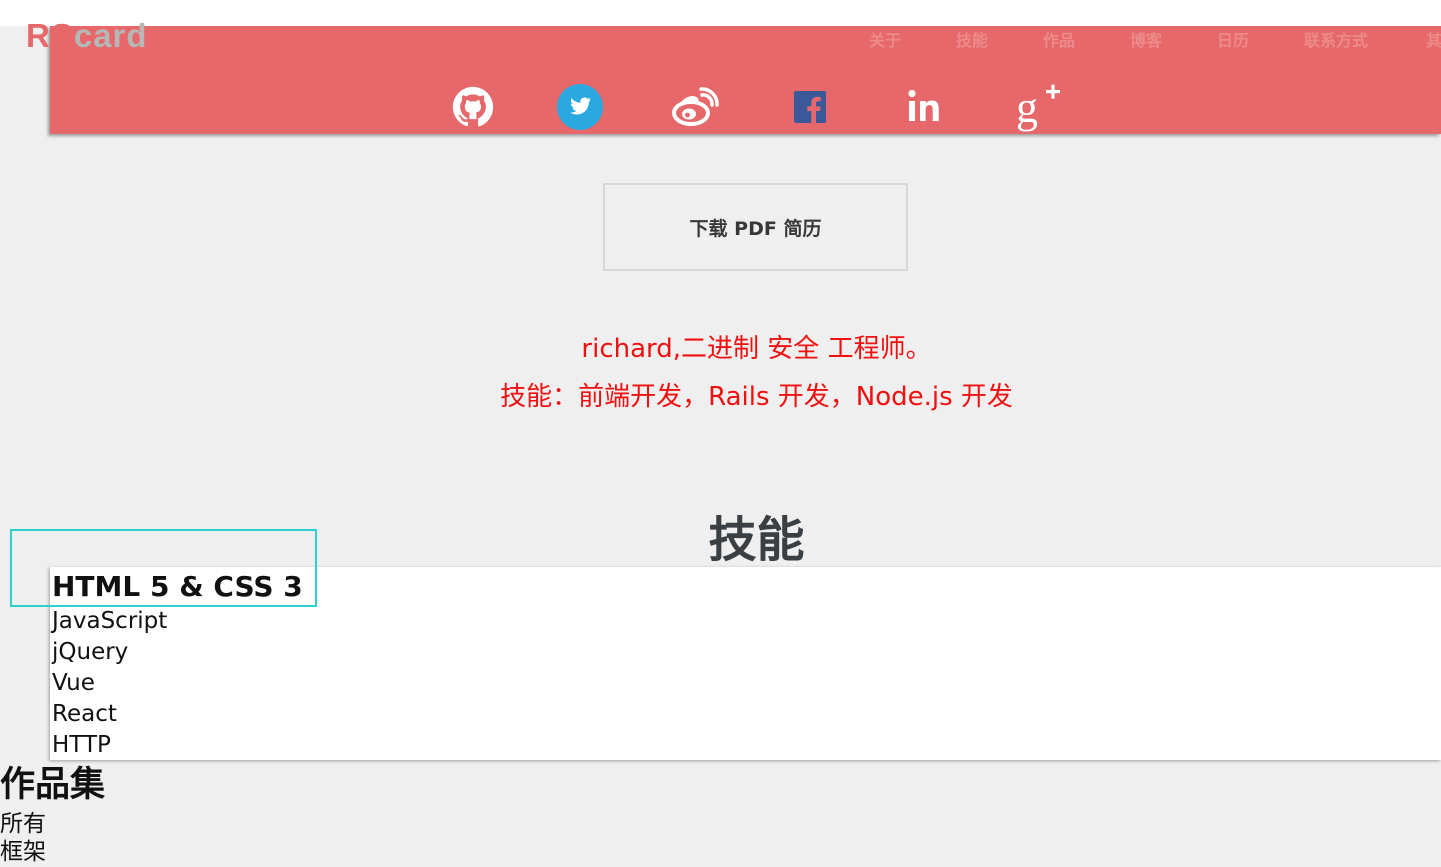 This screenshot has height=867, width=1441. What do you see at coordinates (84, 714) in the screenshot?
I see `skill-item-react: React` at bounding box center [84, 714].